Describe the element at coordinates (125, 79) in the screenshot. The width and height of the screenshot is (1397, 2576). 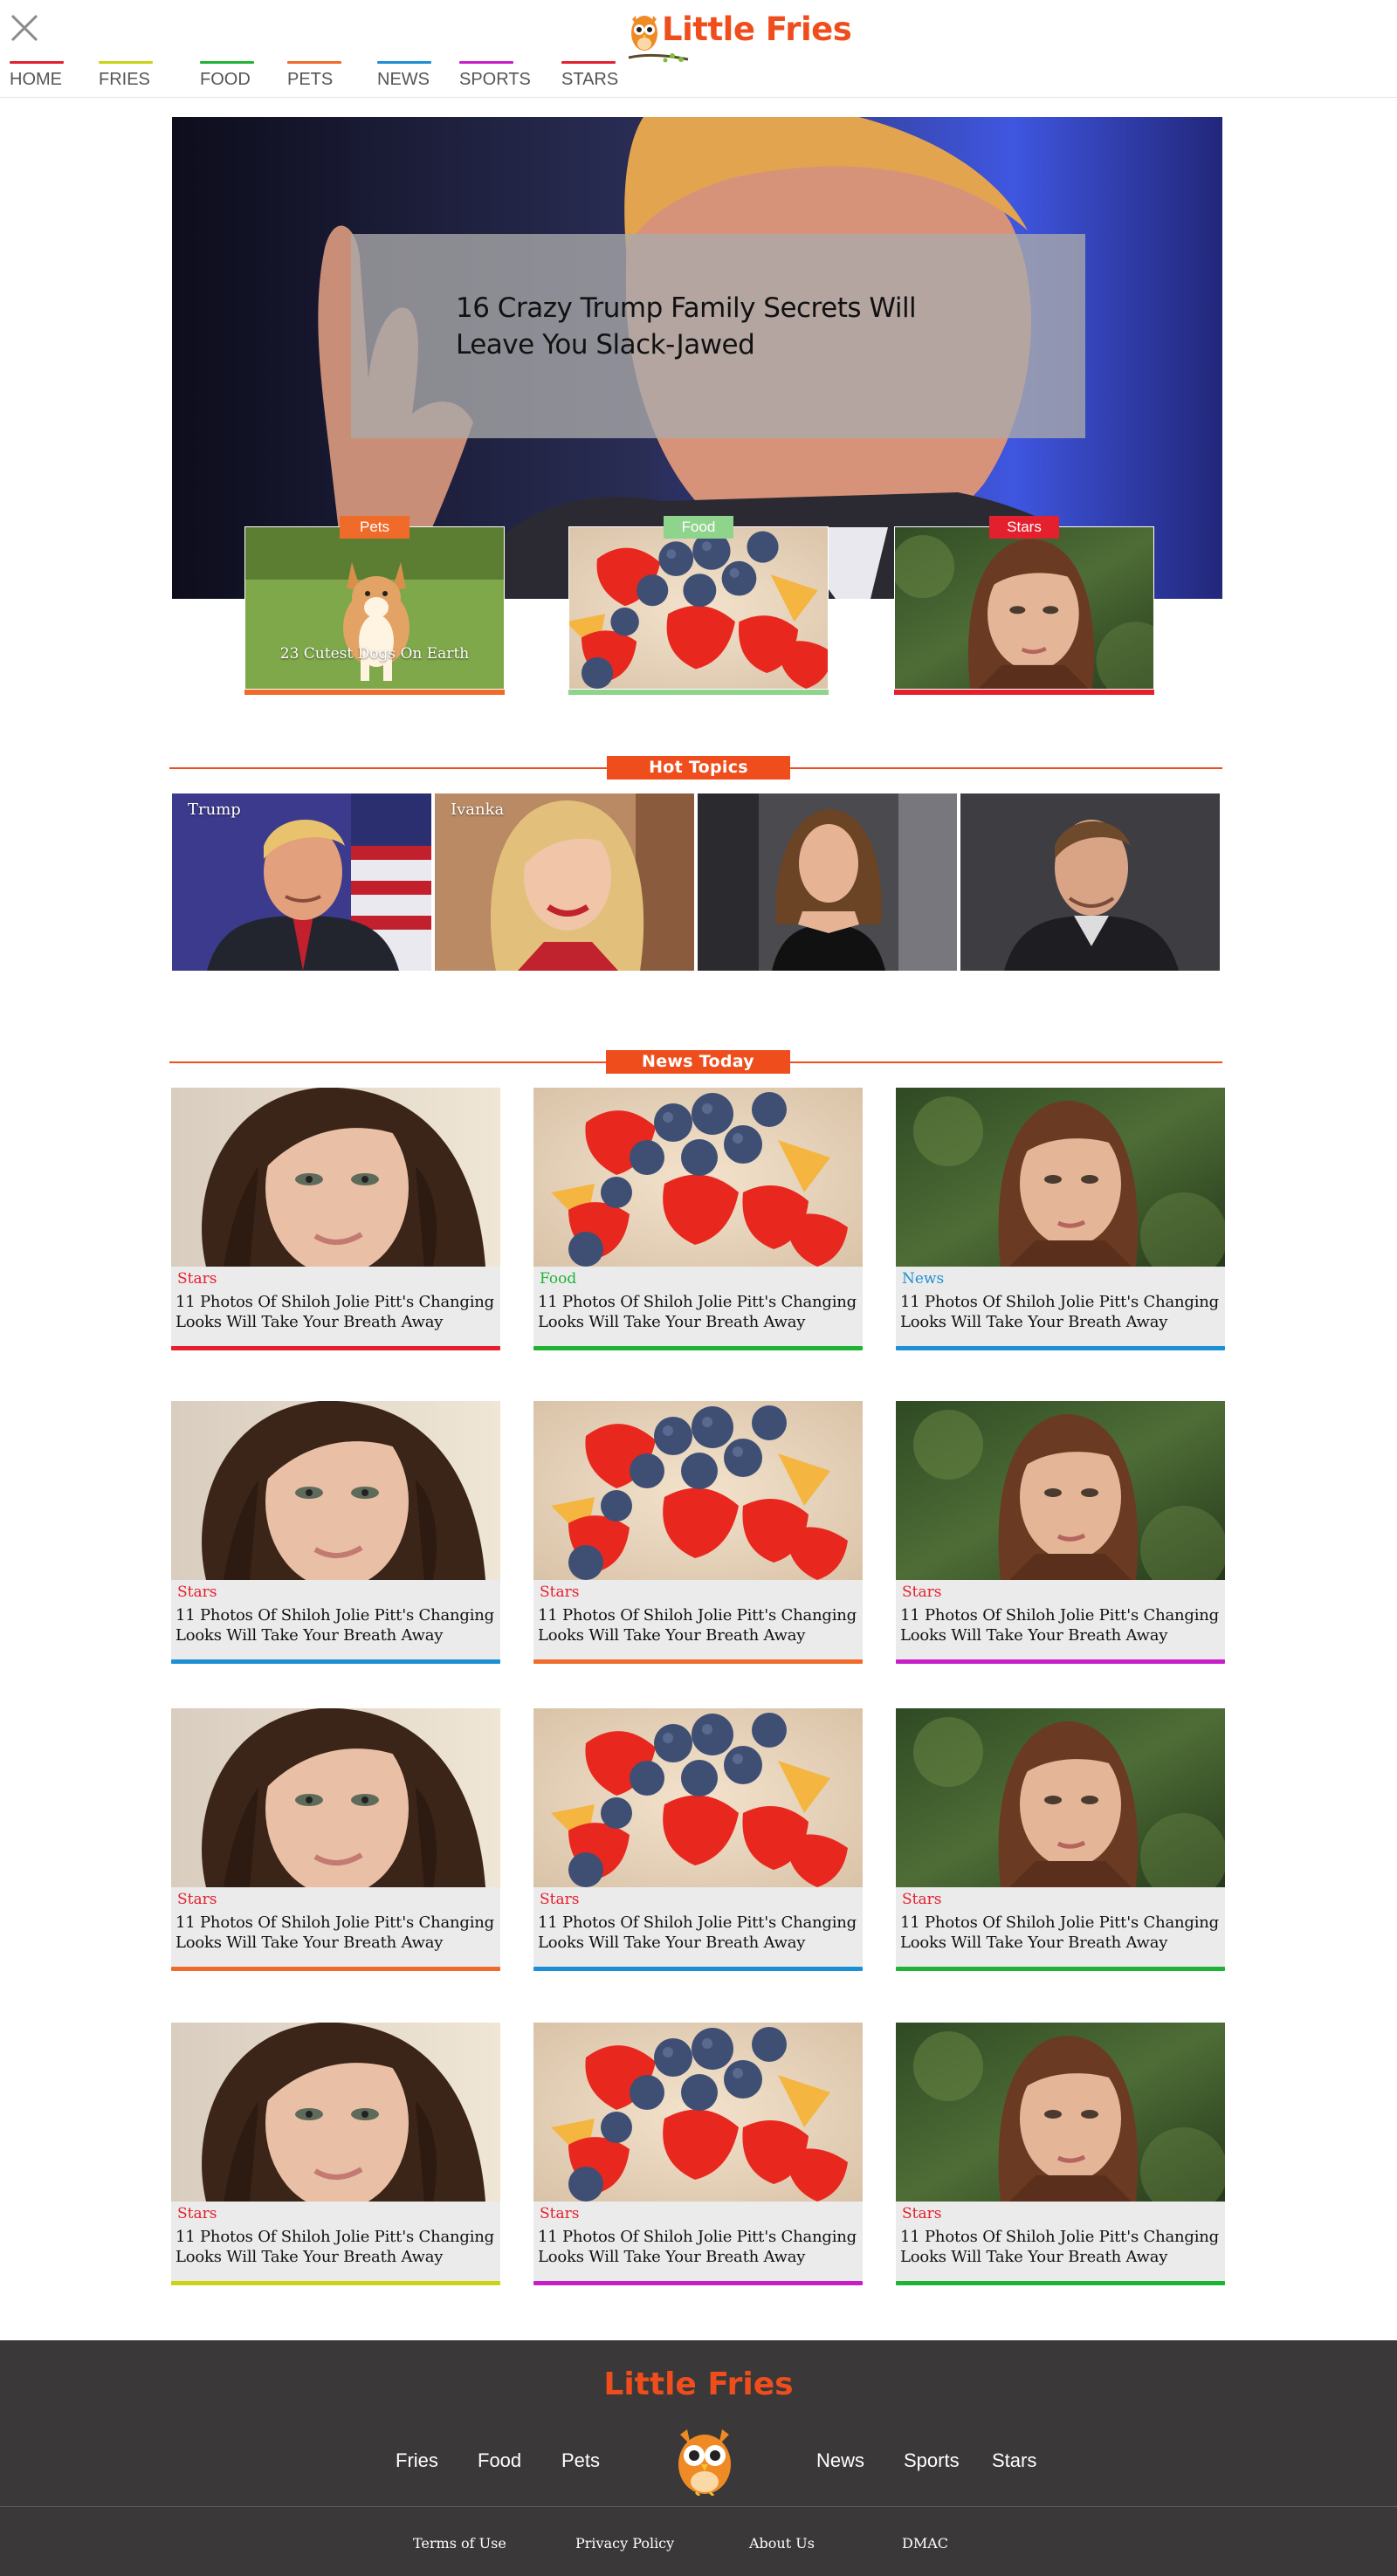
I see `nav-fries-label: FRIES` at that location.